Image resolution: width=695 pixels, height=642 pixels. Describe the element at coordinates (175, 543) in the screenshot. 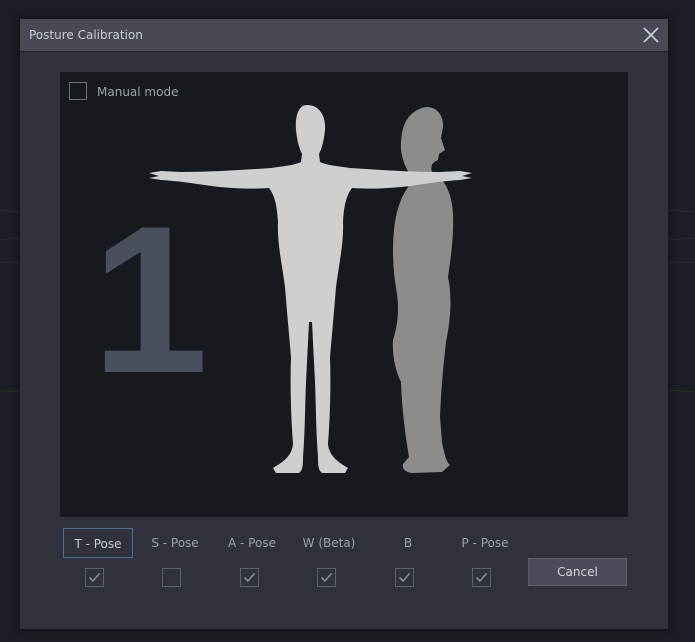

I see `tab-s-pose: S - Pose` at that location.